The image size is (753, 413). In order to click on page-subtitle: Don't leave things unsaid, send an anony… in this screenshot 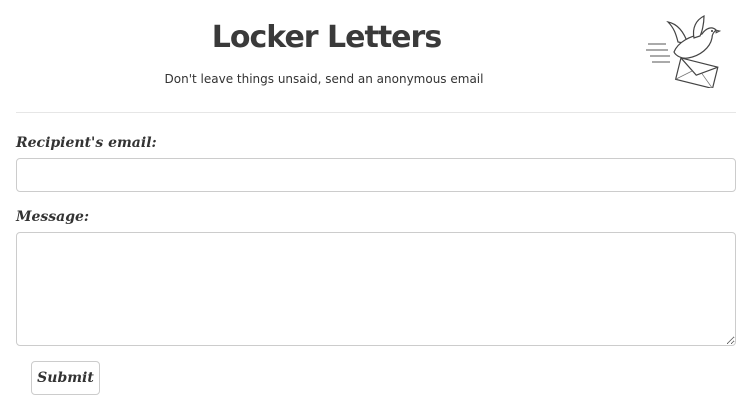, I will do `click(324, 79)`.